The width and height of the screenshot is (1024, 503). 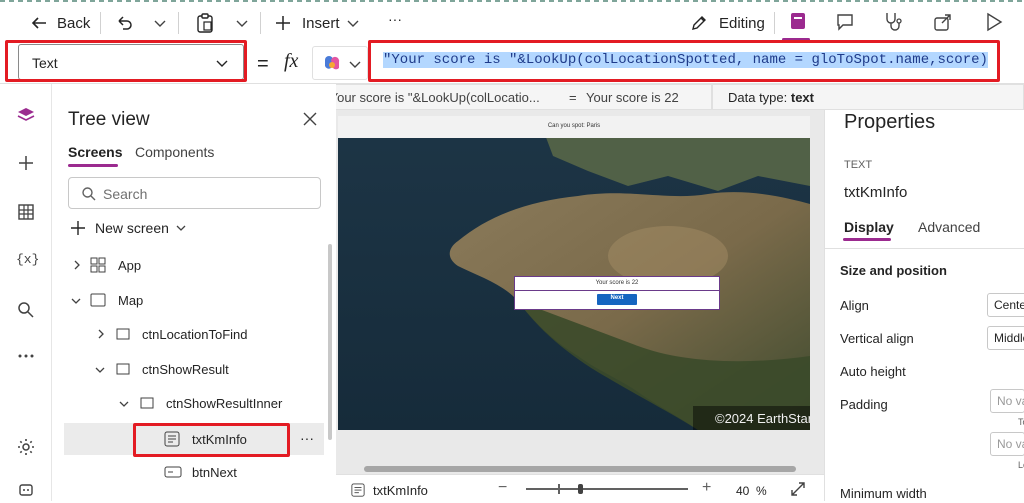 What do you see at coordinates (187, 300) in the screenshot?
I see `tree-item-map: Map` at bounding box center [187, 300].